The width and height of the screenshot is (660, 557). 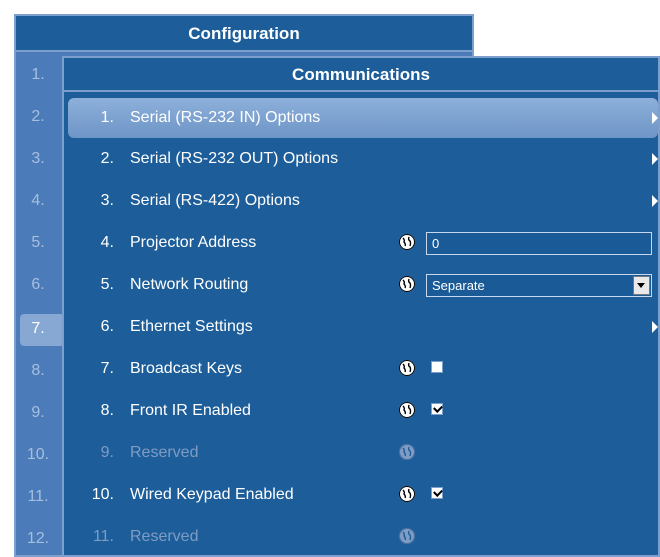 What do you see at coordinates (107, 242) in the screenshot?
I see `row-number: 4.` at bounding box center [107, 242].